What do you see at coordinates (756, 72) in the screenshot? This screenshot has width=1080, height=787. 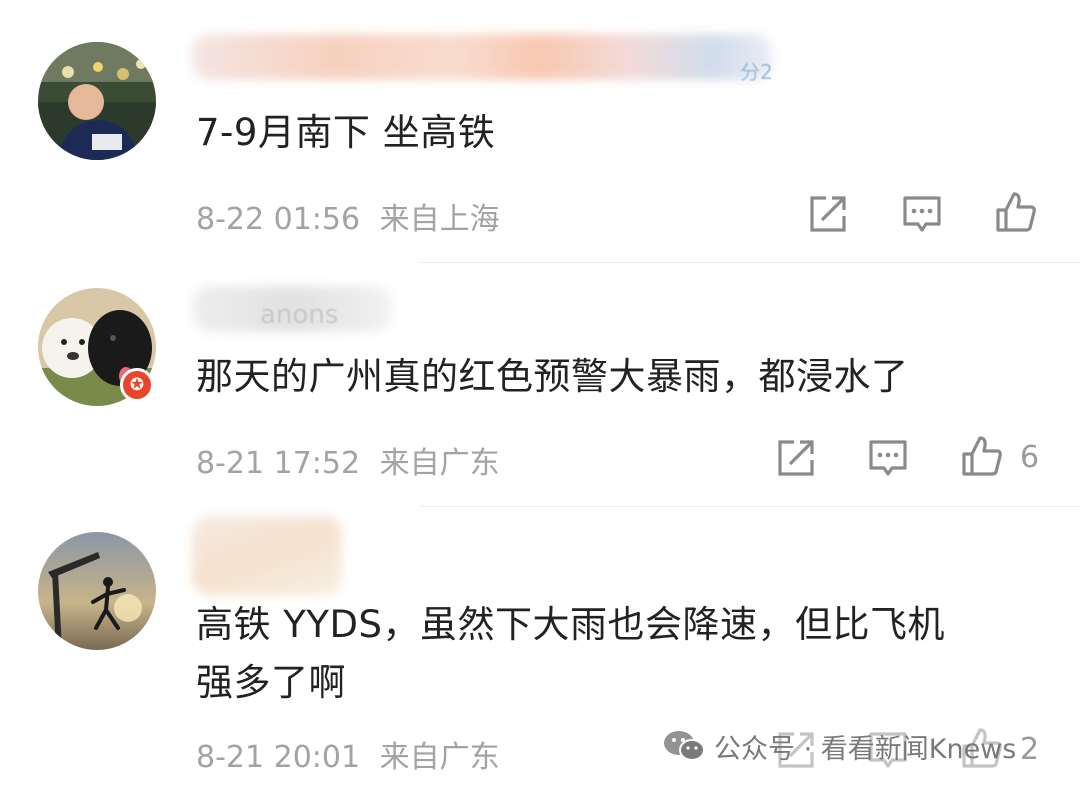 I see `username-tag: 分2` at bounding box center [756, 72].